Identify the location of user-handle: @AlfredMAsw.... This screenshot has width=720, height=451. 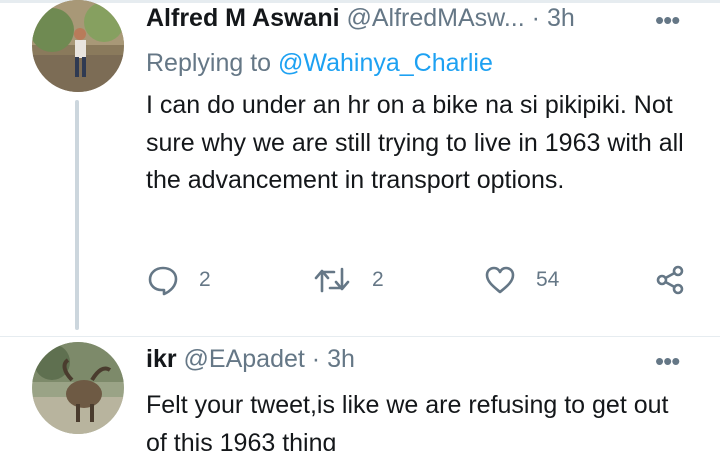
(436, 18).